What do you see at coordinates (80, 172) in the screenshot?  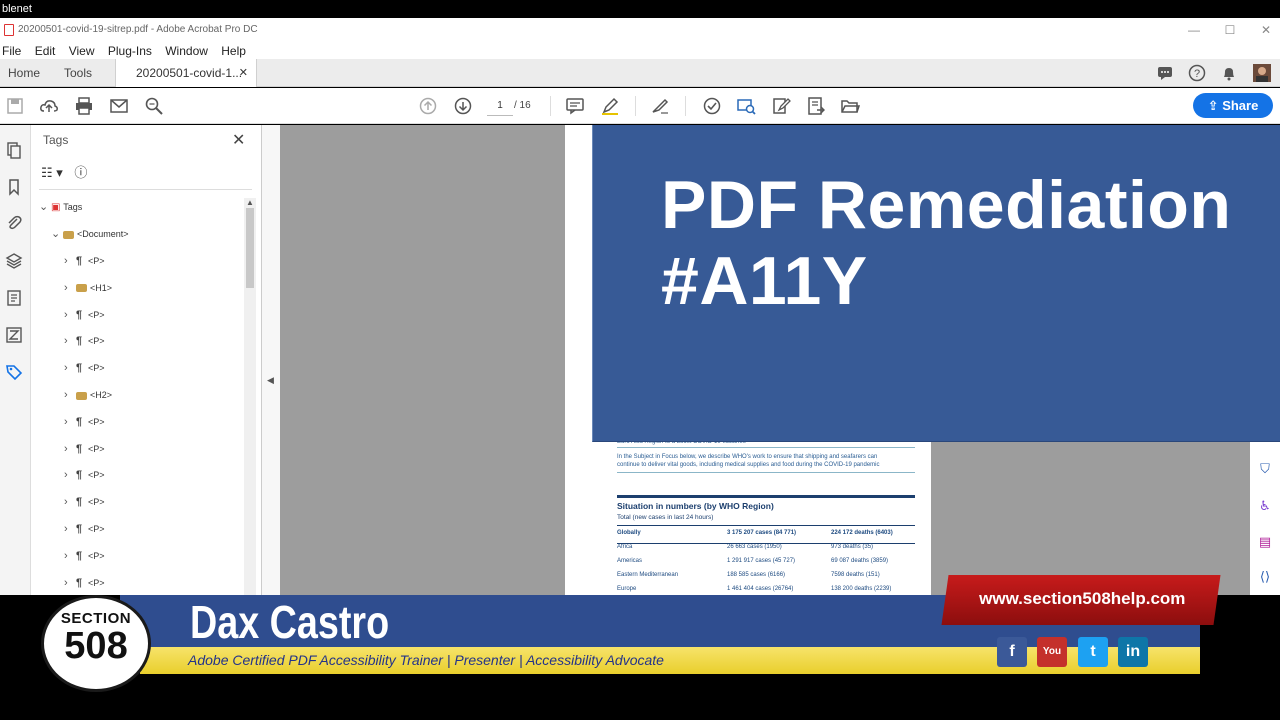 I see `properties-info-icon: ⓘ` at bounding box center [80, 172].